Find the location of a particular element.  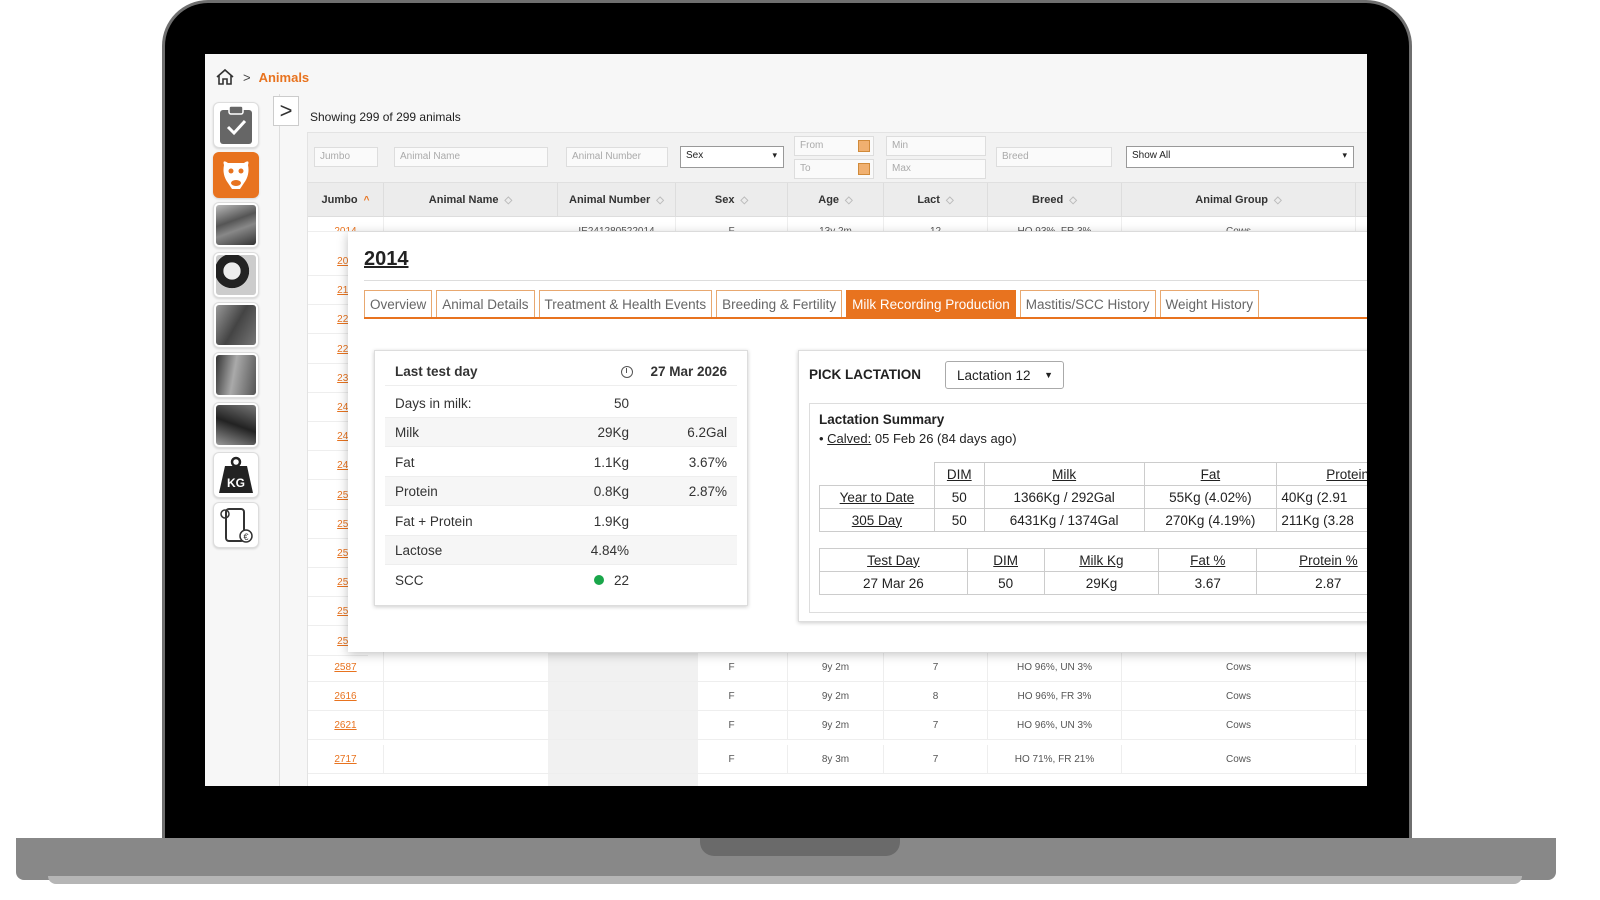

metric-value-alt: 2.87% is located at coordinates (707, 491).